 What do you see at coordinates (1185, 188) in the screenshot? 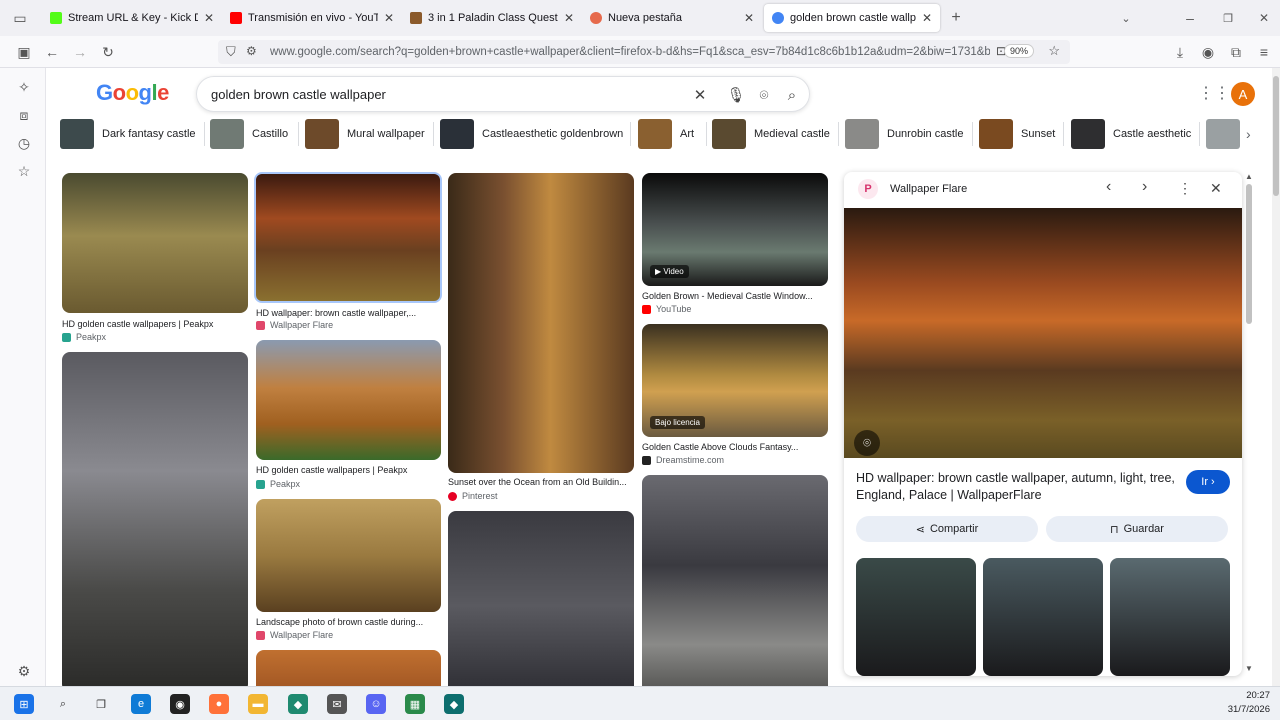
I see `more-options-icon: ⋮` at bounding box center [1185, 188].